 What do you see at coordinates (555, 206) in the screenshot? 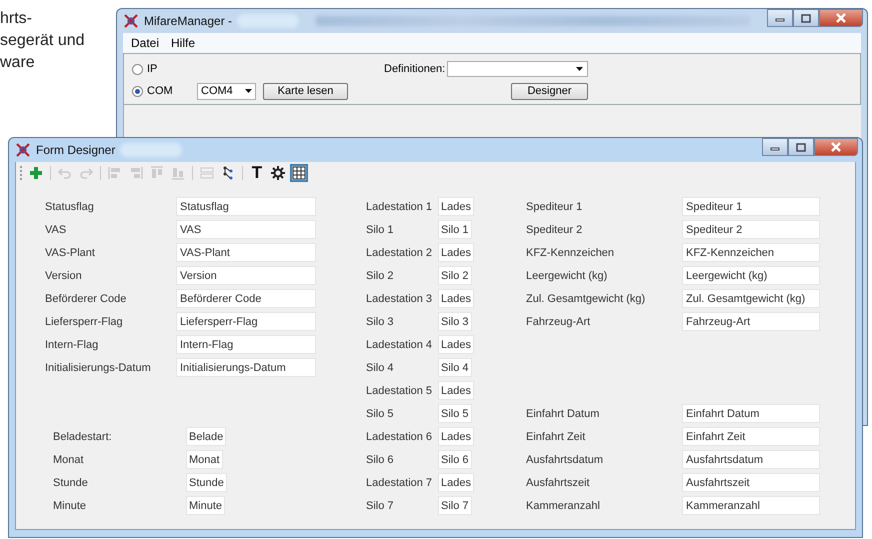
I see `field-label: Spediteur 1` at bounding box center [555, 206].